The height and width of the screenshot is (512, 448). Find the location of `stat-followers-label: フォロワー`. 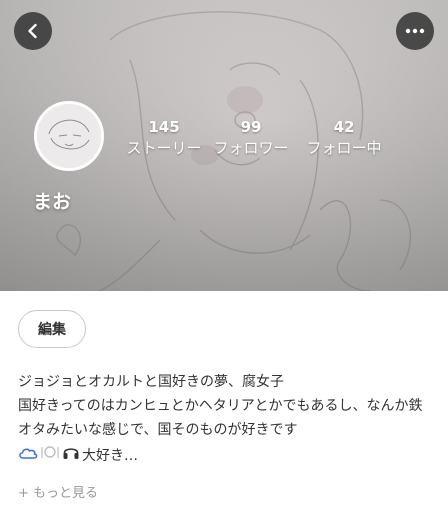

stat-followers-label: フォロワー is located at coordinates (251, 148).